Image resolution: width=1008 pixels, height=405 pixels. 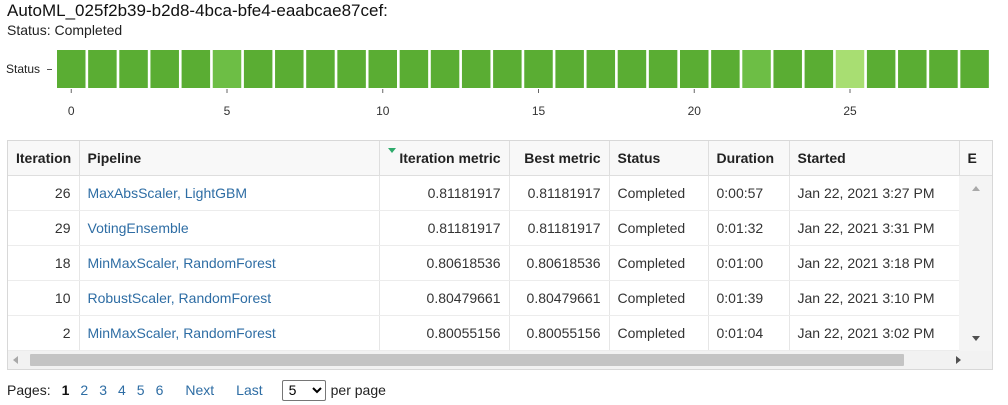 What do you see at coordinates (975, 263) in the screenshot?
I see `vertical-scrollbar` at bounding box center [975, 263].